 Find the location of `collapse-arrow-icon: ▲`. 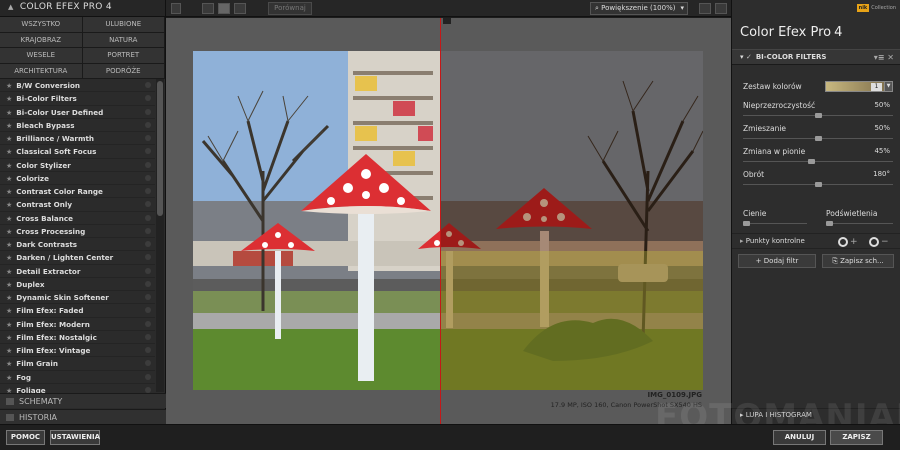

collapse-arrow-icon: ▲ is located at coordinates (11, 7).